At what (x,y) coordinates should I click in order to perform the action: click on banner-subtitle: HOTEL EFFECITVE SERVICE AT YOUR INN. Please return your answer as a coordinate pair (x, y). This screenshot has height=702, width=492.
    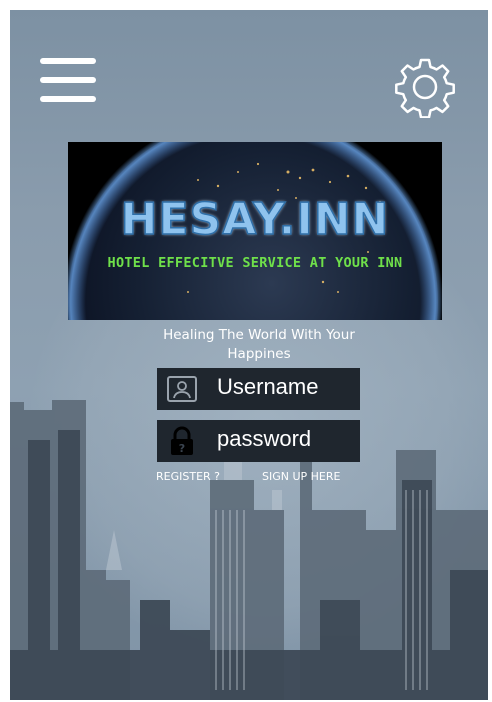
    Looking at the image, I should click on (255, 263).